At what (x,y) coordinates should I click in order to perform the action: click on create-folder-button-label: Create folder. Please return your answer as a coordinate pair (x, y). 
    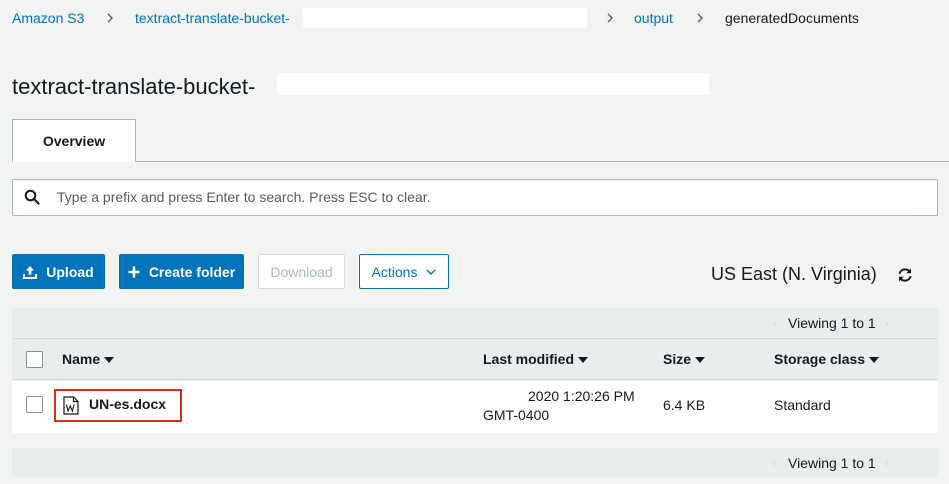
    Looking at the image, I should click on (192, 271).